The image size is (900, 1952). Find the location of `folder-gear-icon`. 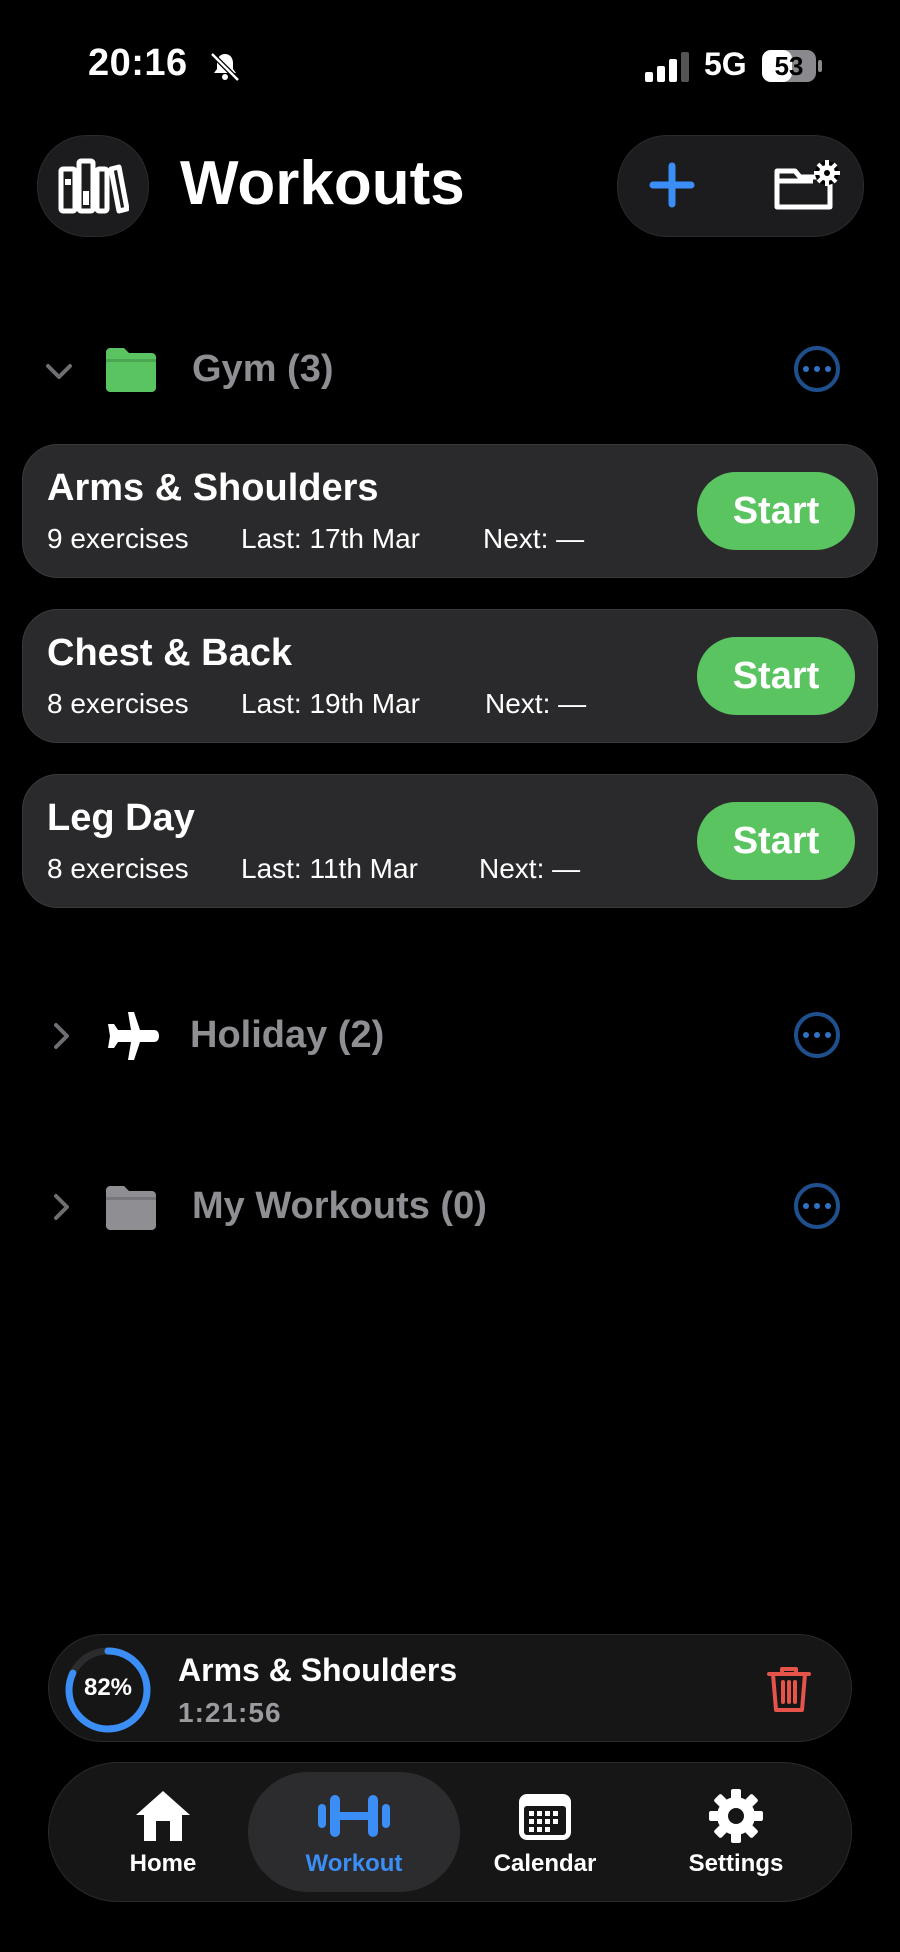

folder-gear-icon is located at coordinates (807, 185).